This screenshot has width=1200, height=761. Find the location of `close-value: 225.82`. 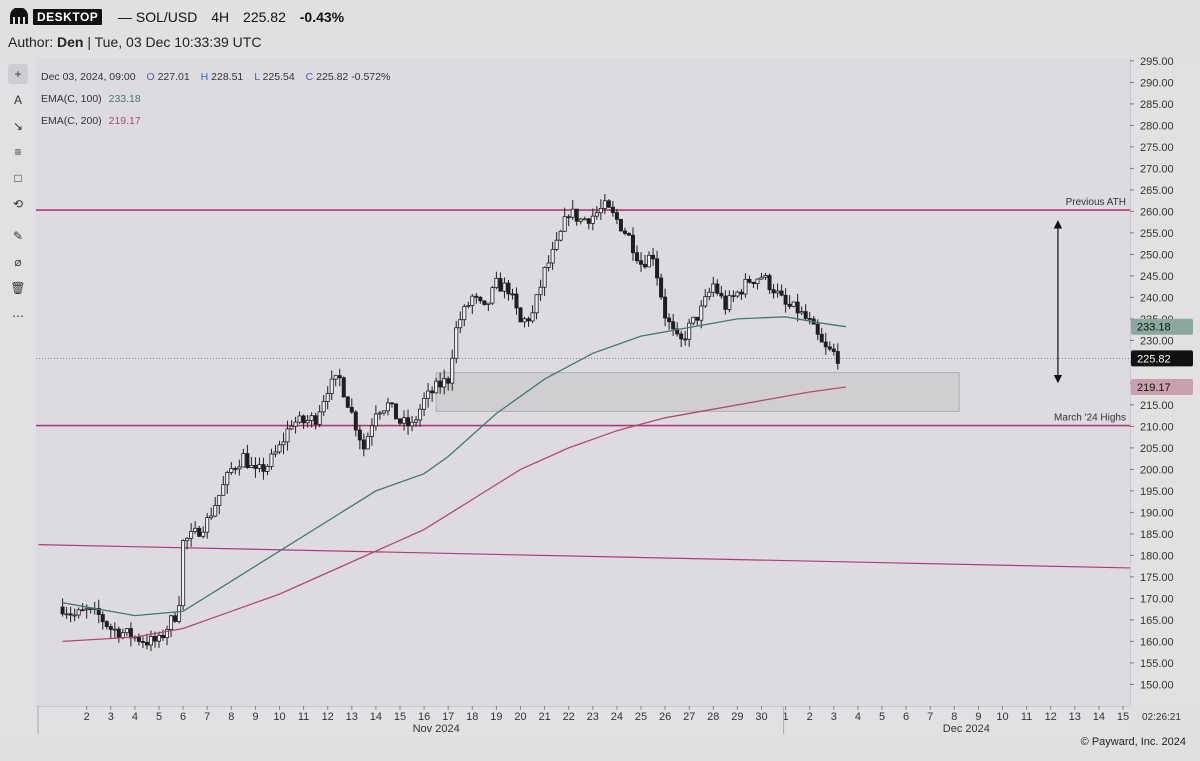

close-value: 225.82 is located at coordinates (332, 77).